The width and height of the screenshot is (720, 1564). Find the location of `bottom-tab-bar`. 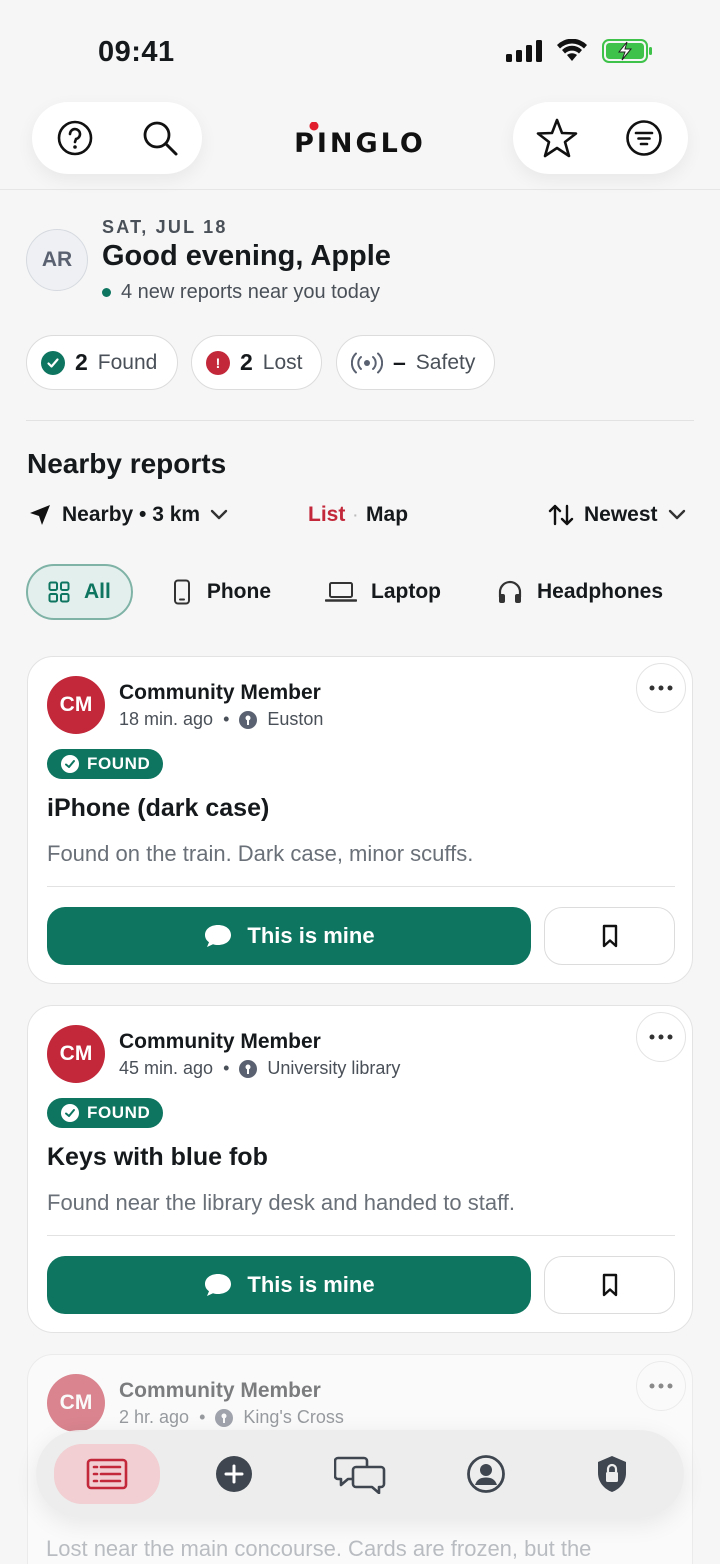

bottom-tab-bar is located at coordinates (360, 1474).